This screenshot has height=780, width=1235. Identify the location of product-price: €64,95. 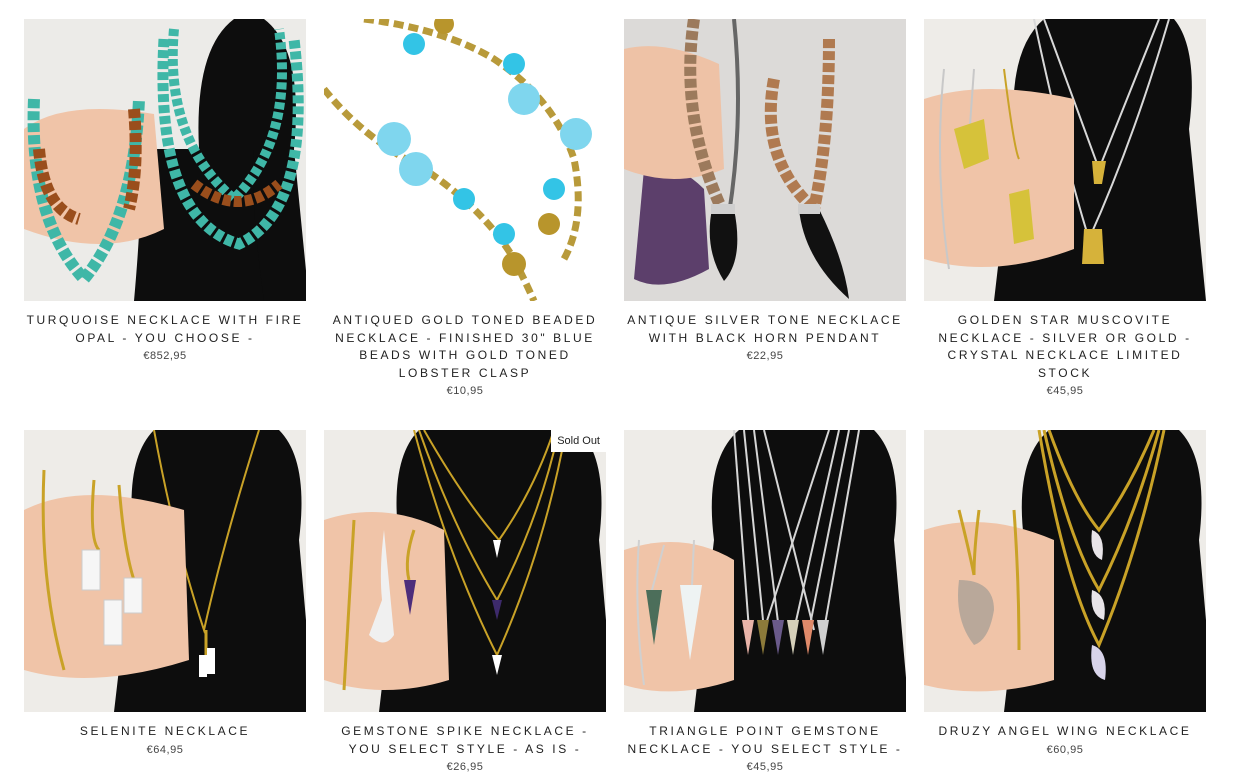
(165, 749).